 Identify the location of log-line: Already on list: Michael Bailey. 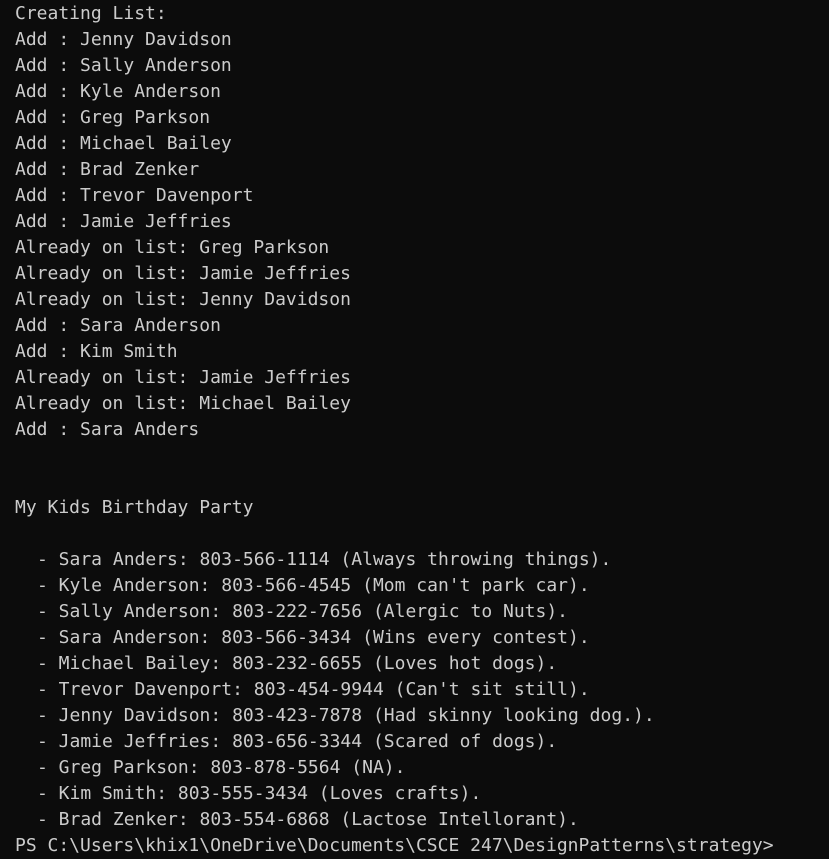
(183, 403).